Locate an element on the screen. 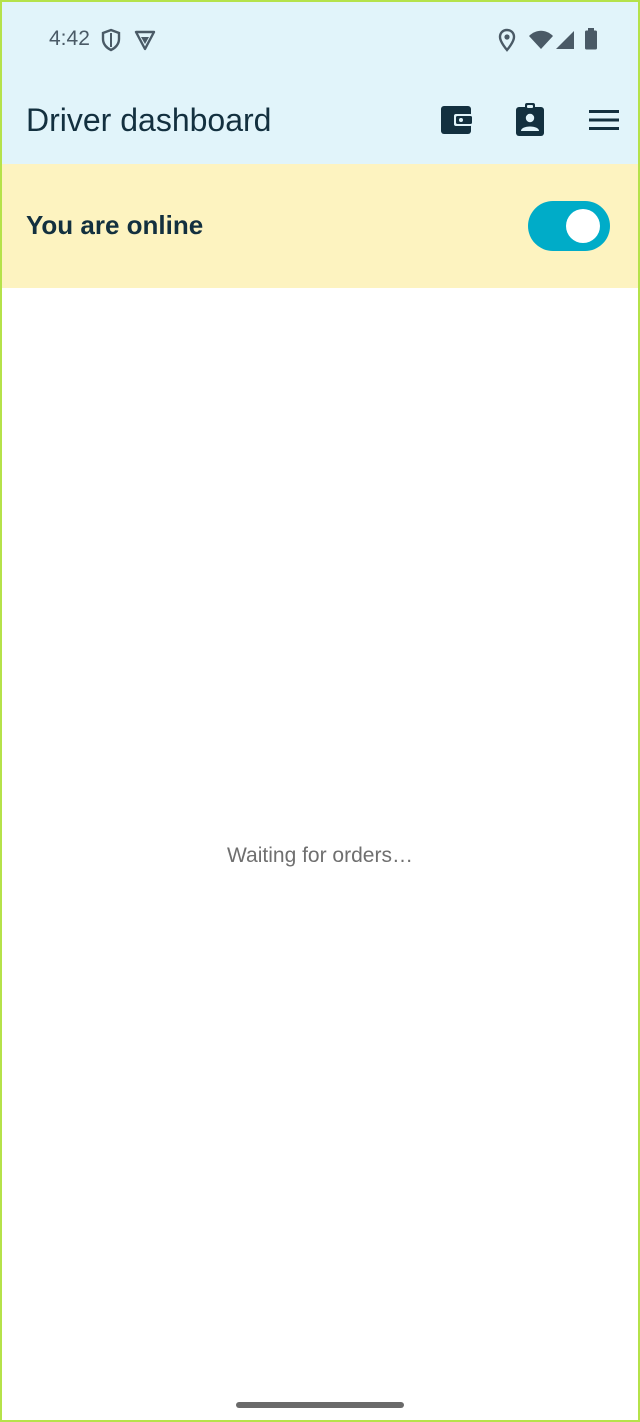  wallet-icon is located at coordinates (456, 122).